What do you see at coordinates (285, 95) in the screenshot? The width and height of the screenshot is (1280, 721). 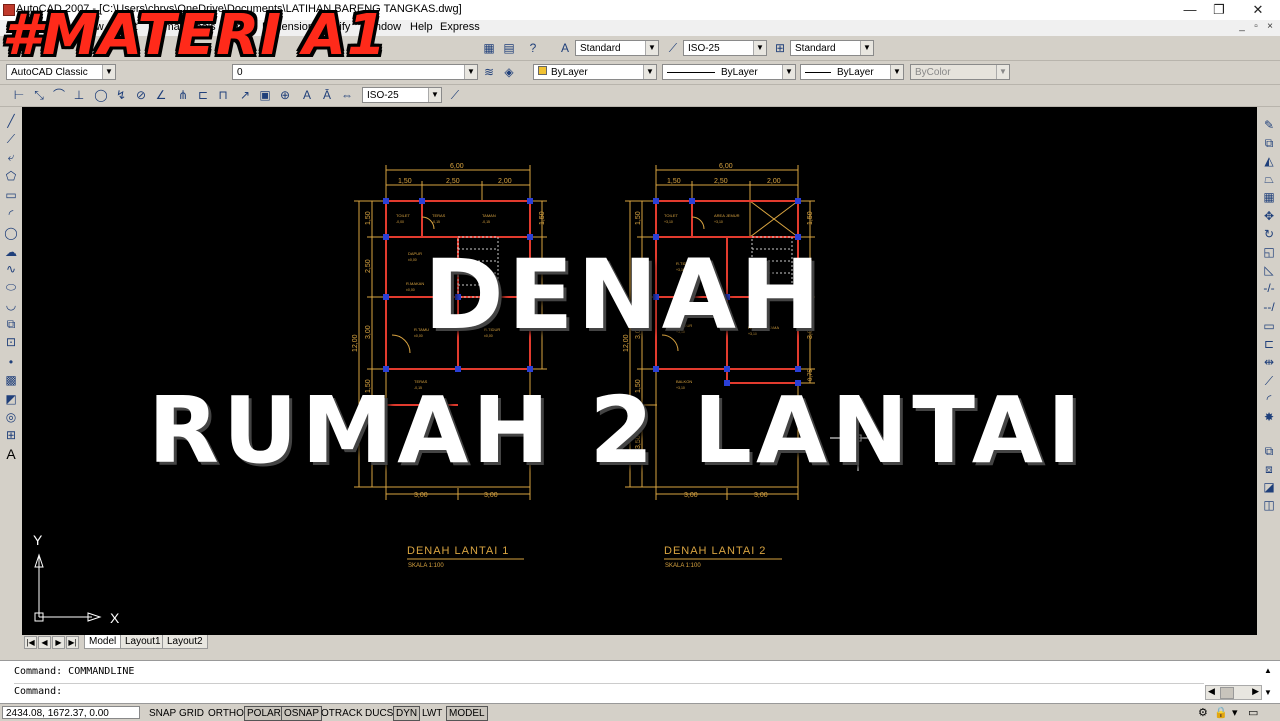 I see `center-mark-icon: ⊕` at bounding box center [285, 95].